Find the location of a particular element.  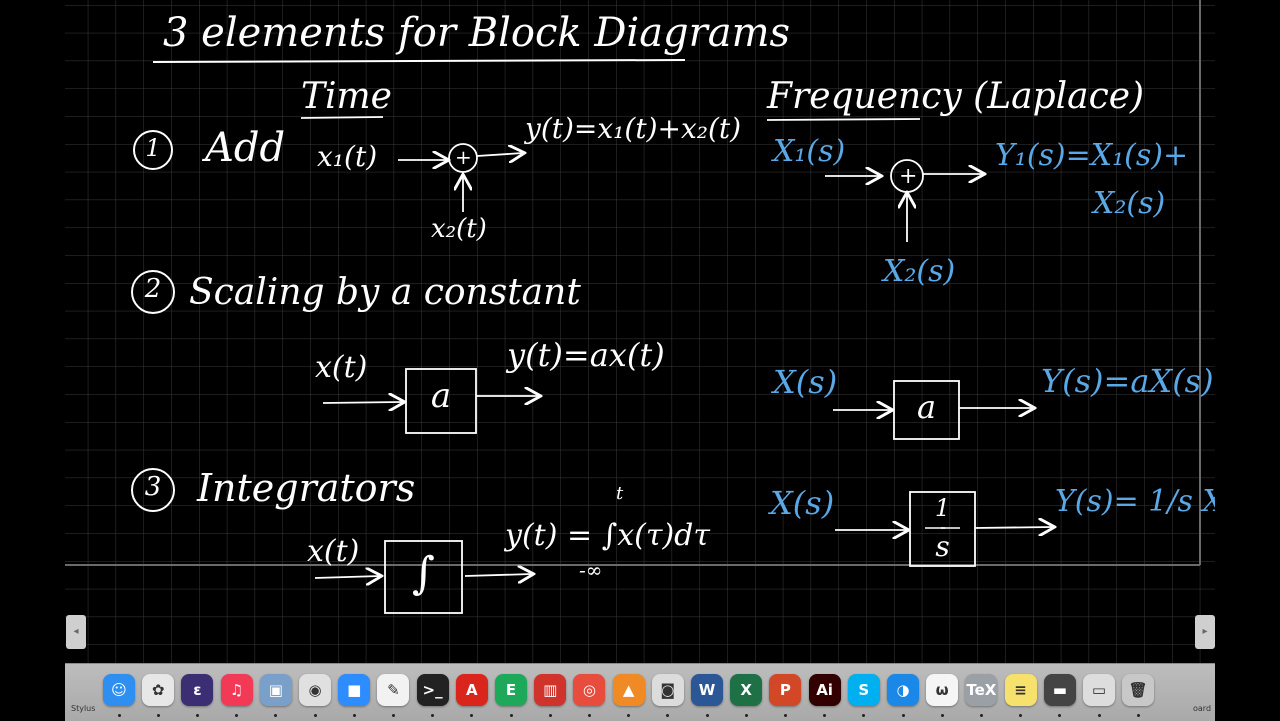

illustrator-icon: Ai is located at coordinates (824, 690).